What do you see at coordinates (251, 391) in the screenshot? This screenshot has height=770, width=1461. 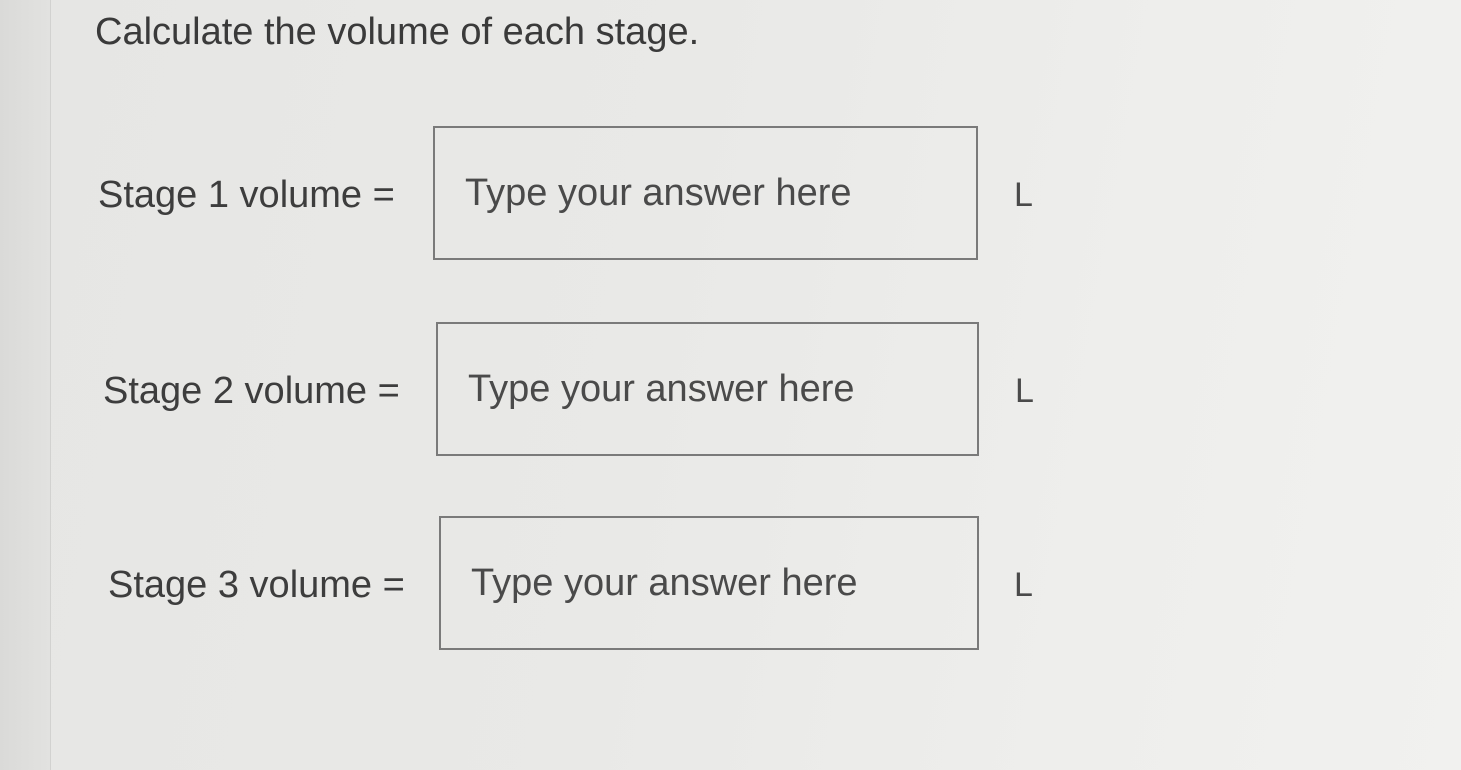 I see `stage-2-label: Stage 2 volume =` at bounding box center [251, 391].